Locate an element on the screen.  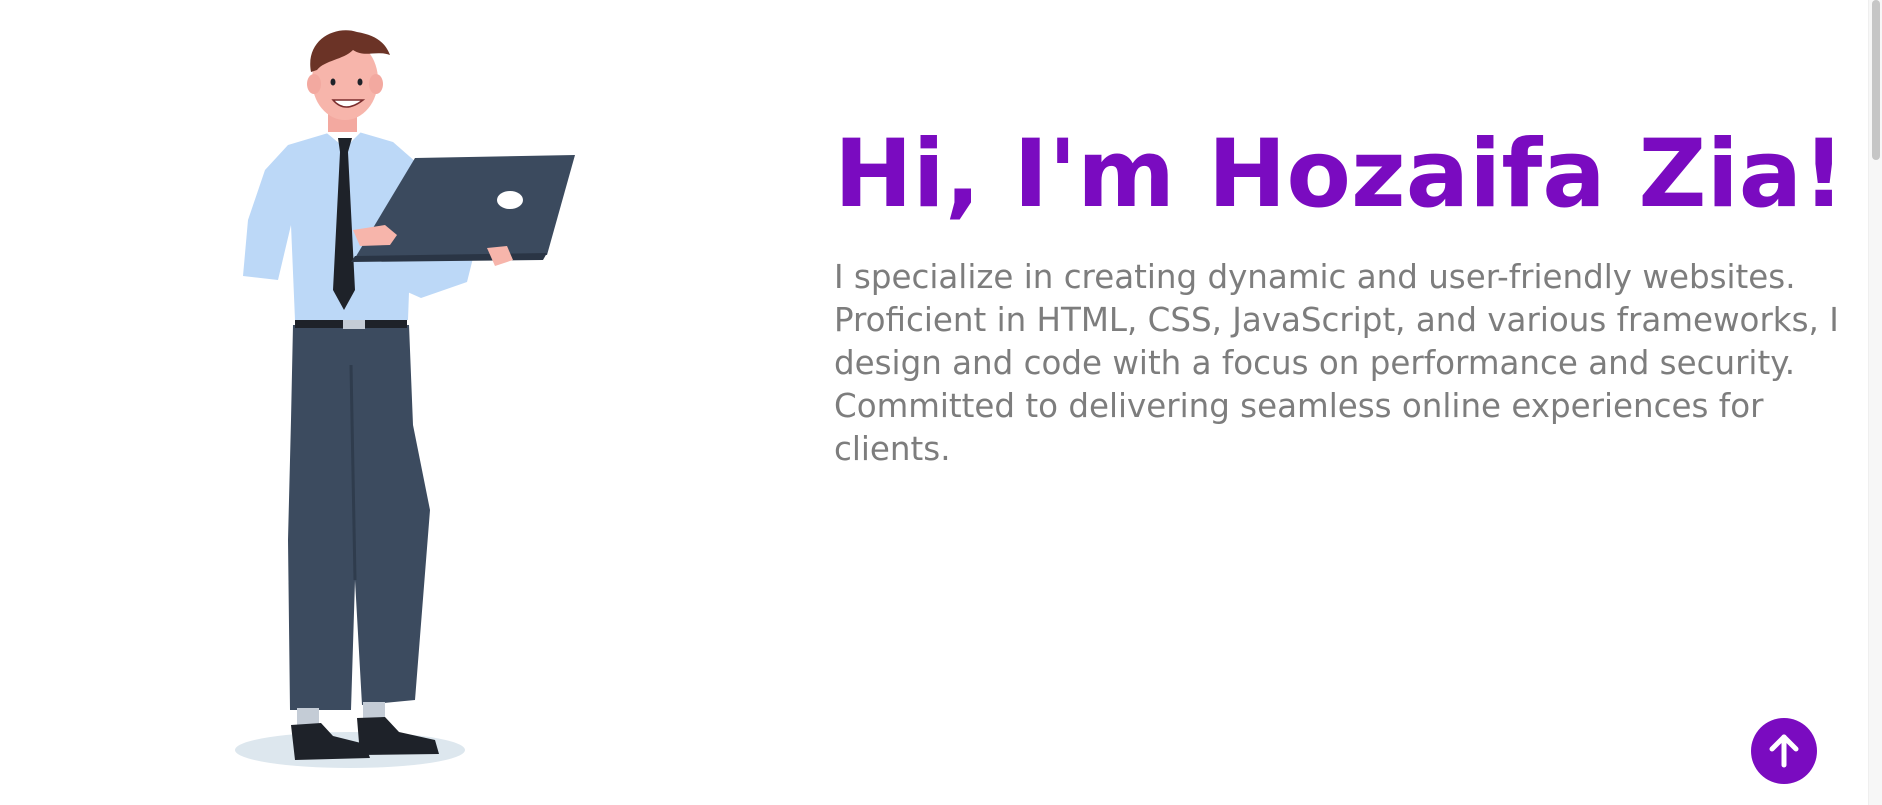
arrow-up-icon is located at coordinates (1784, 751).